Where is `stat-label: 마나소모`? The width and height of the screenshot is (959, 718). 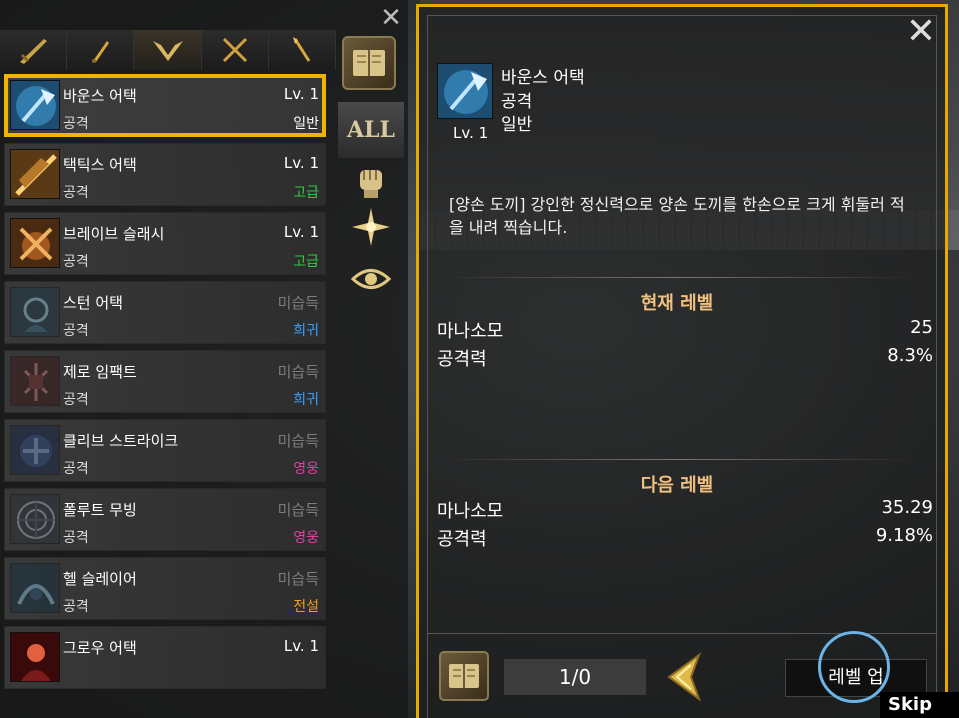 stat-label: 마나소모 is located at coordinates (470, 331).